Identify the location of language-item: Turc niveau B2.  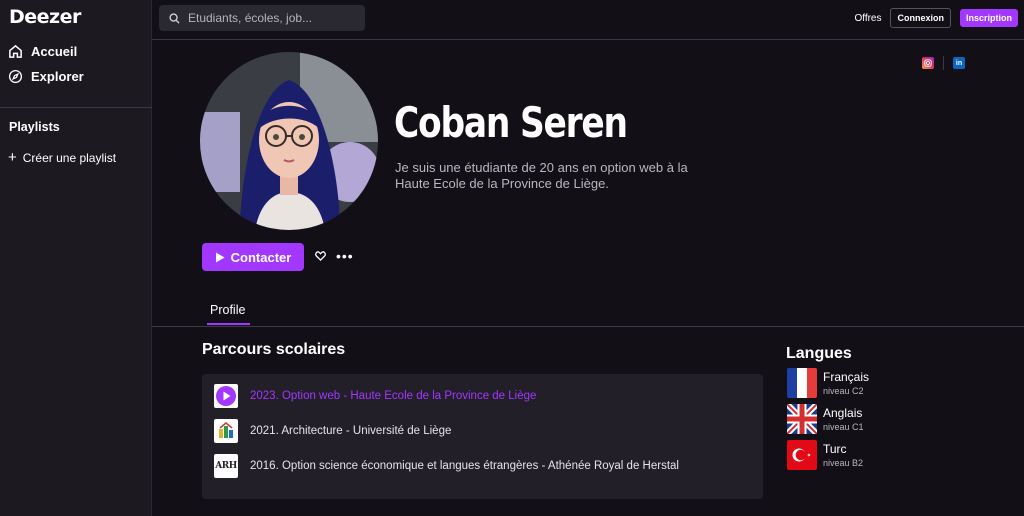
(825, 455).